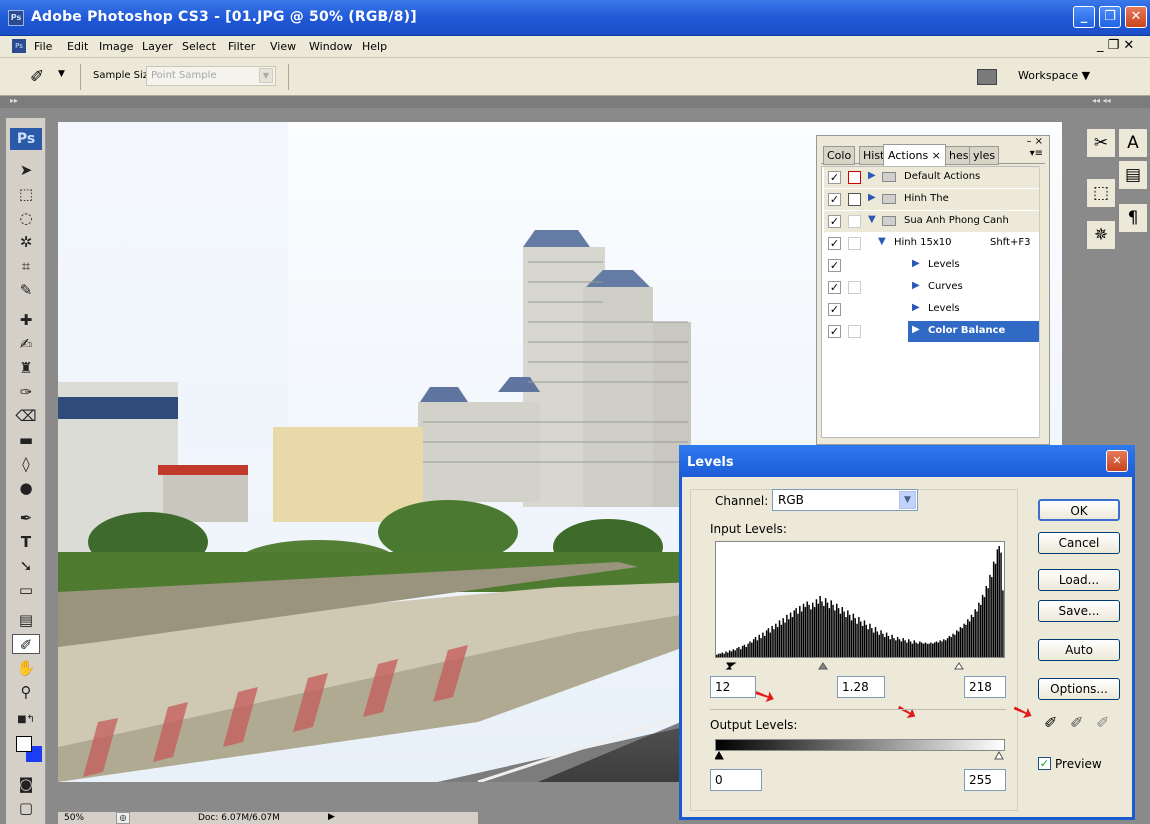  Describe the element at coordinates (26, 320) in the screenshot. I see `healing-brush-tool-icon: ✚` at that location.